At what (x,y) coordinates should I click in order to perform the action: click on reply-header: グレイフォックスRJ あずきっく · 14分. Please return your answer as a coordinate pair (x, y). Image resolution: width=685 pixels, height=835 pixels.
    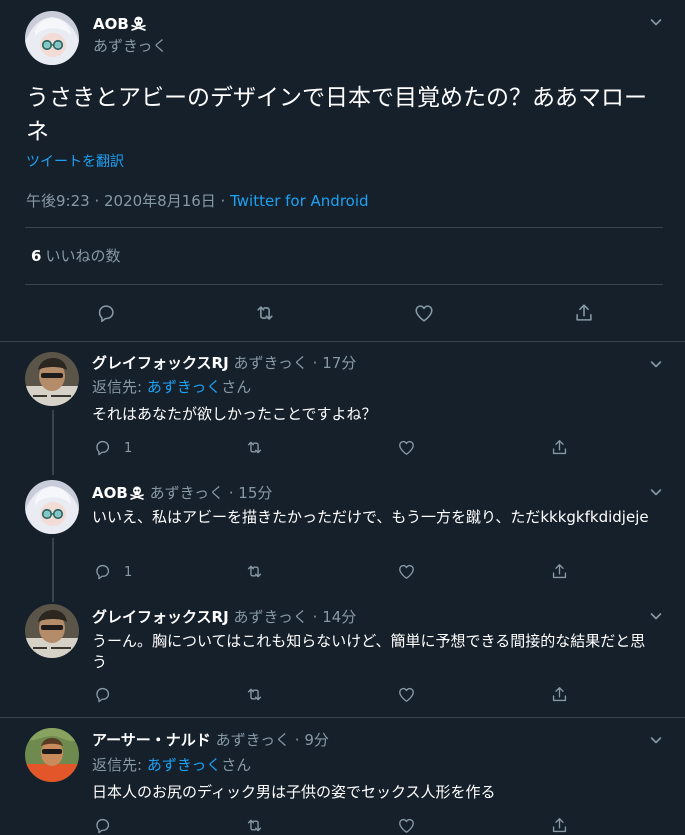
    Looking at the image, I should click on (224, 617).